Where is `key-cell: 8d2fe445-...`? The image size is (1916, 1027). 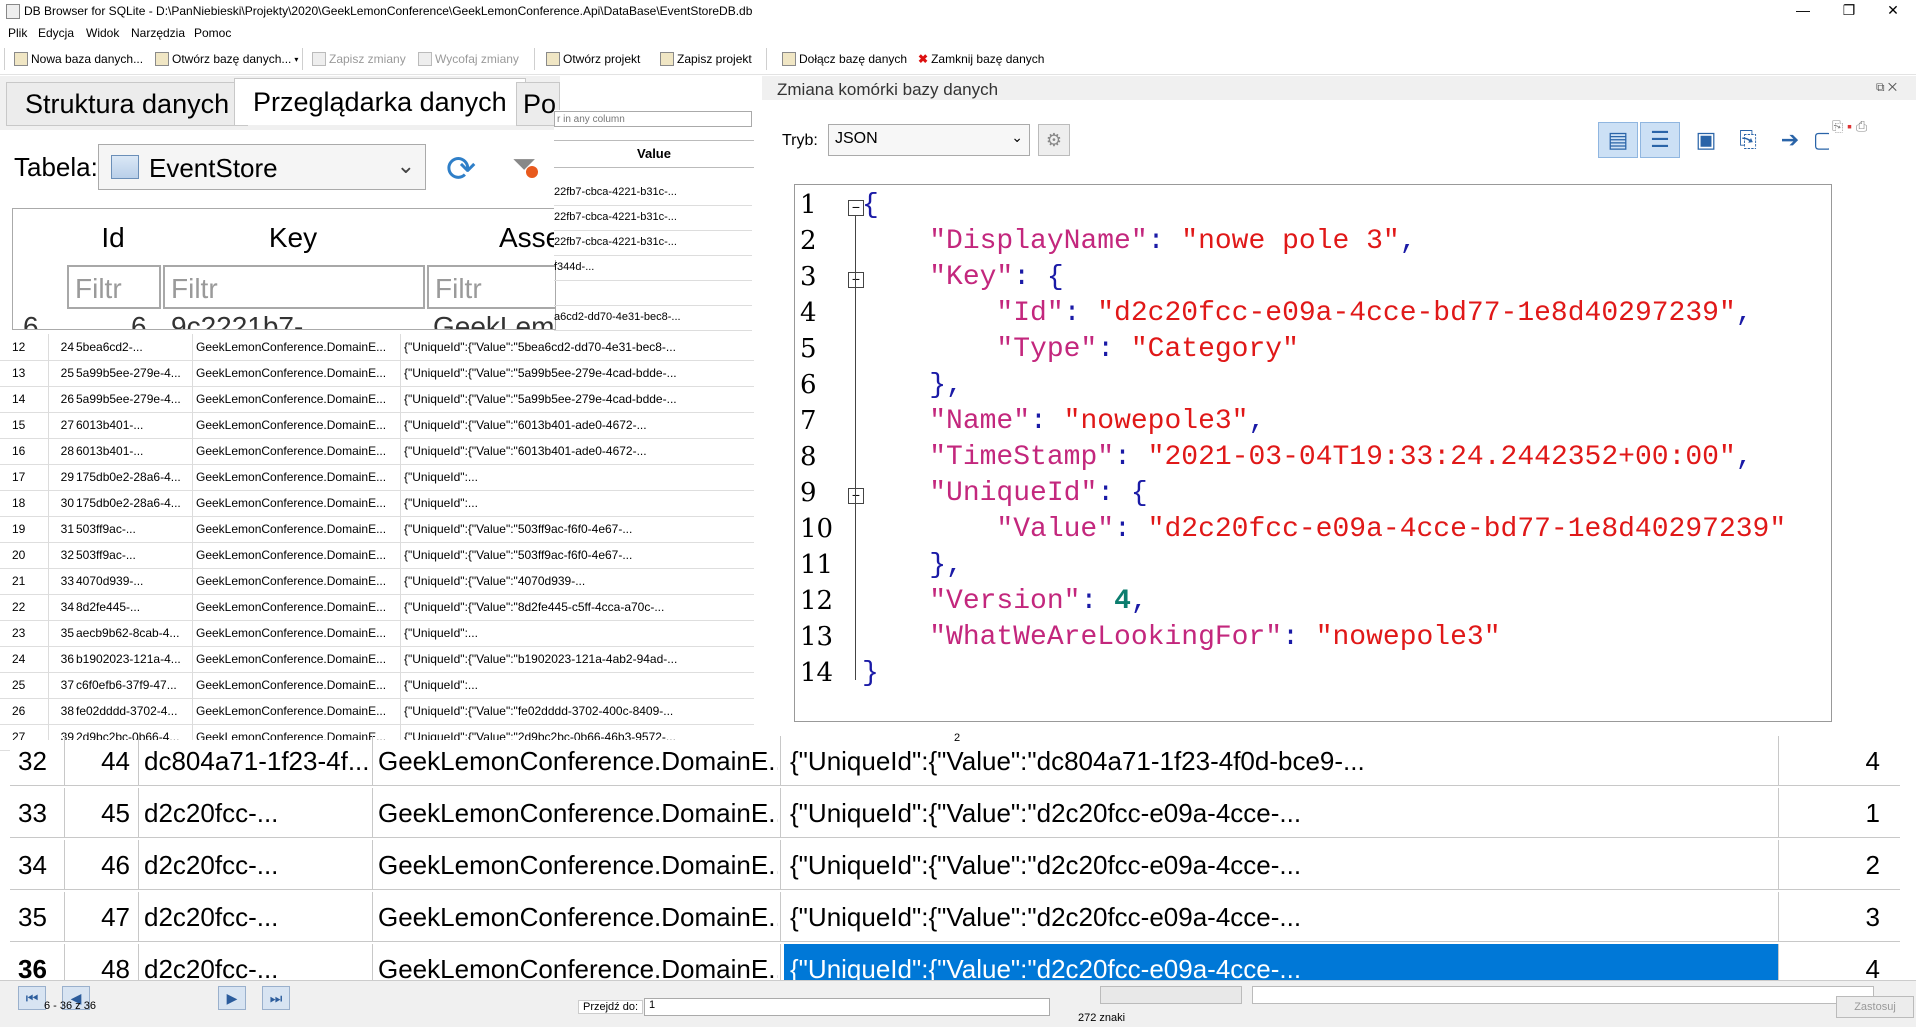 key-cell: 8d2fe445-... is located at coordinates (133, 607).